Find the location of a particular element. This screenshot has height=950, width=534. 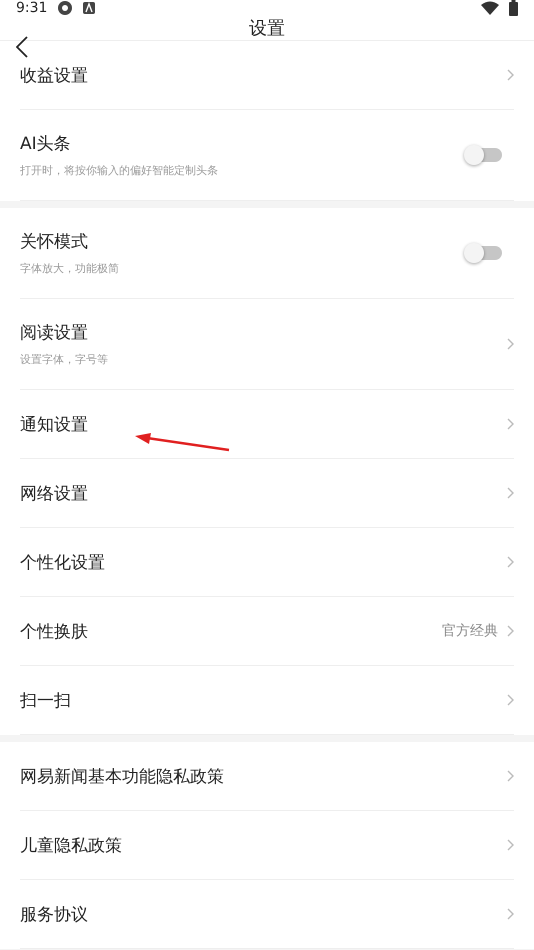

settings-row: 扫一扫 is located at coordinates (267, 700).